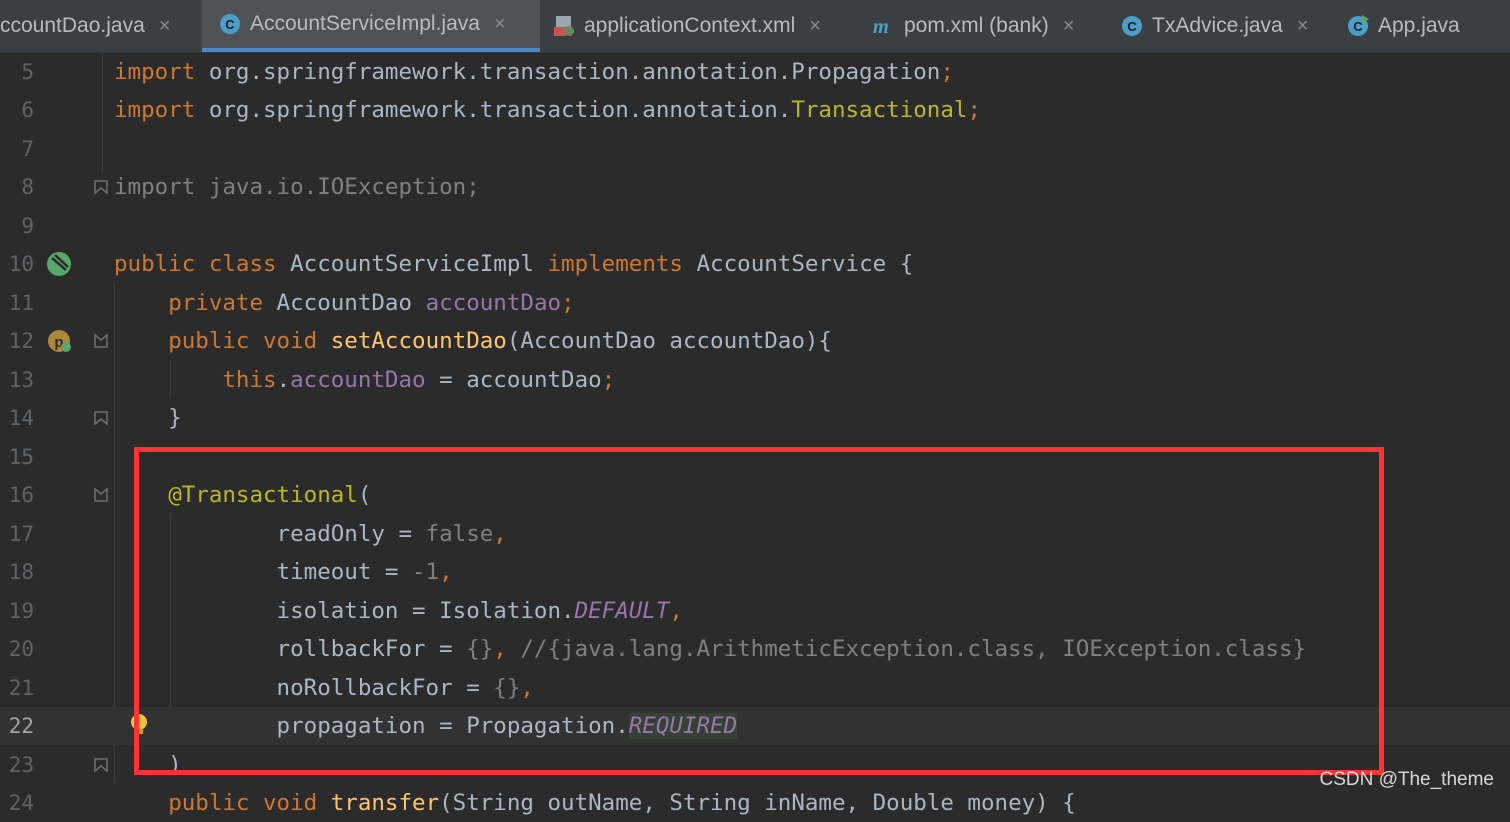  I want to click on line-number: 14, so click(21, 418).